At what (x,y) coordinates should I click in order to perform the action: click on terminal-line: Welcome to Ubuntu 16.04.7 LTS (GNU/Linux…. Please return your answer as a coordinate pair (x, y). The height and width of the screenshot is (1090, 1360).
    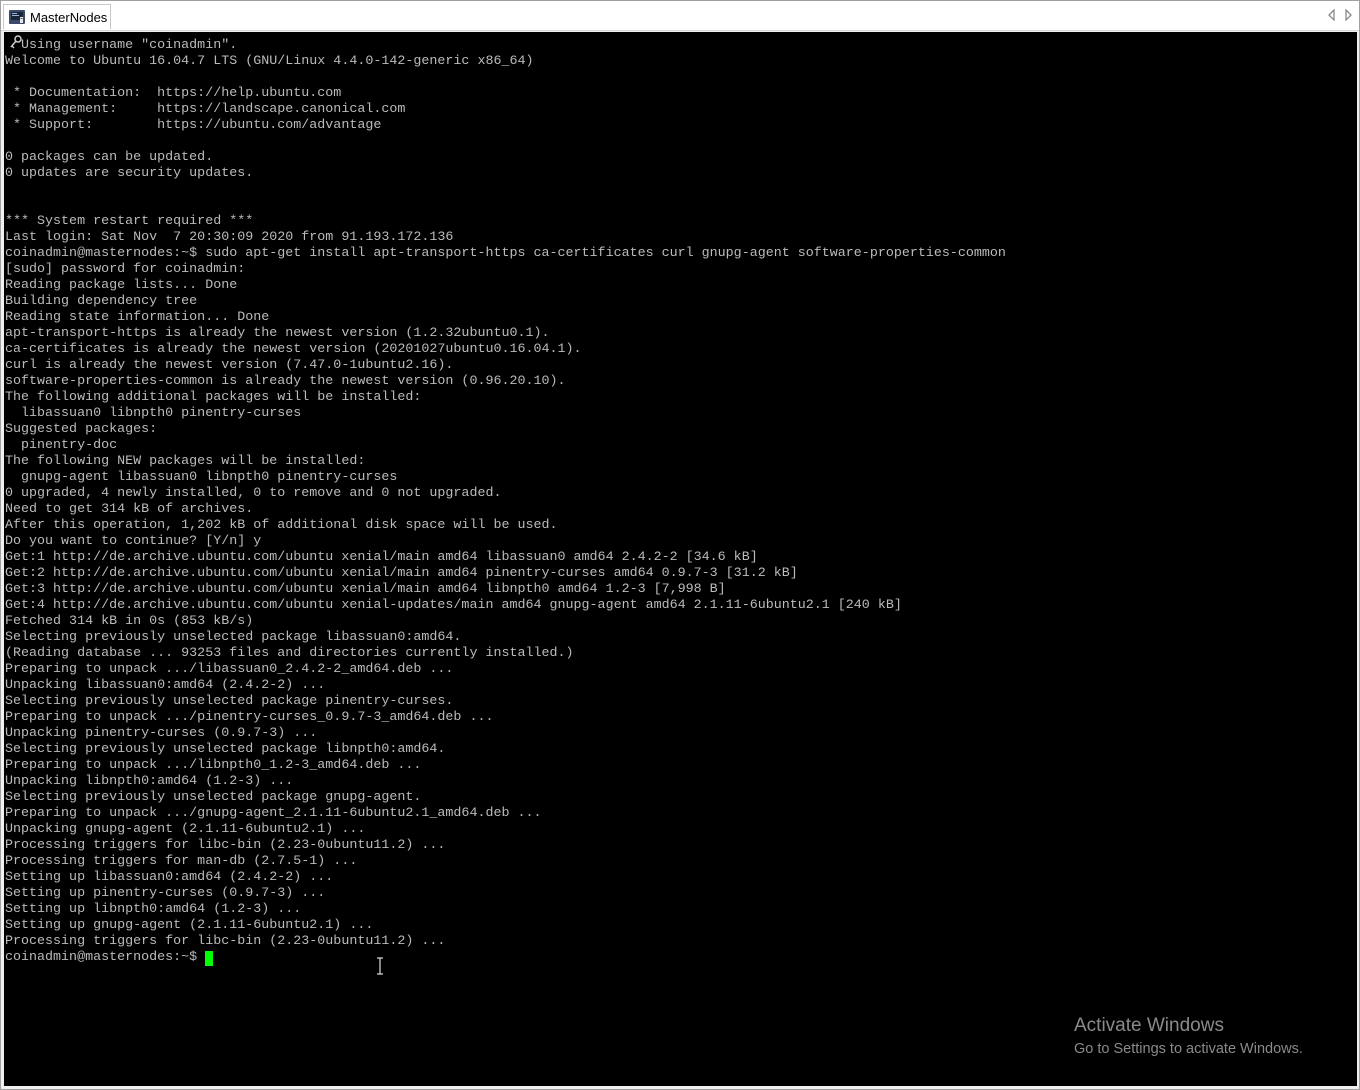
    Looking at the image, I should click on (269, 61).